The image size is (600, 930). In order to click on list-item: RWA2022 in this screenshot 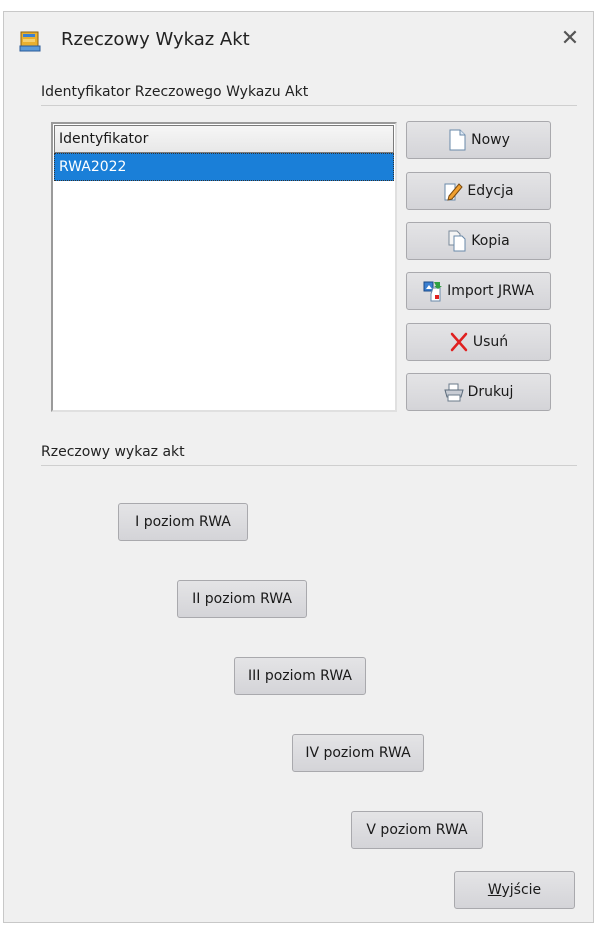, I will do `click(224, 167)`.